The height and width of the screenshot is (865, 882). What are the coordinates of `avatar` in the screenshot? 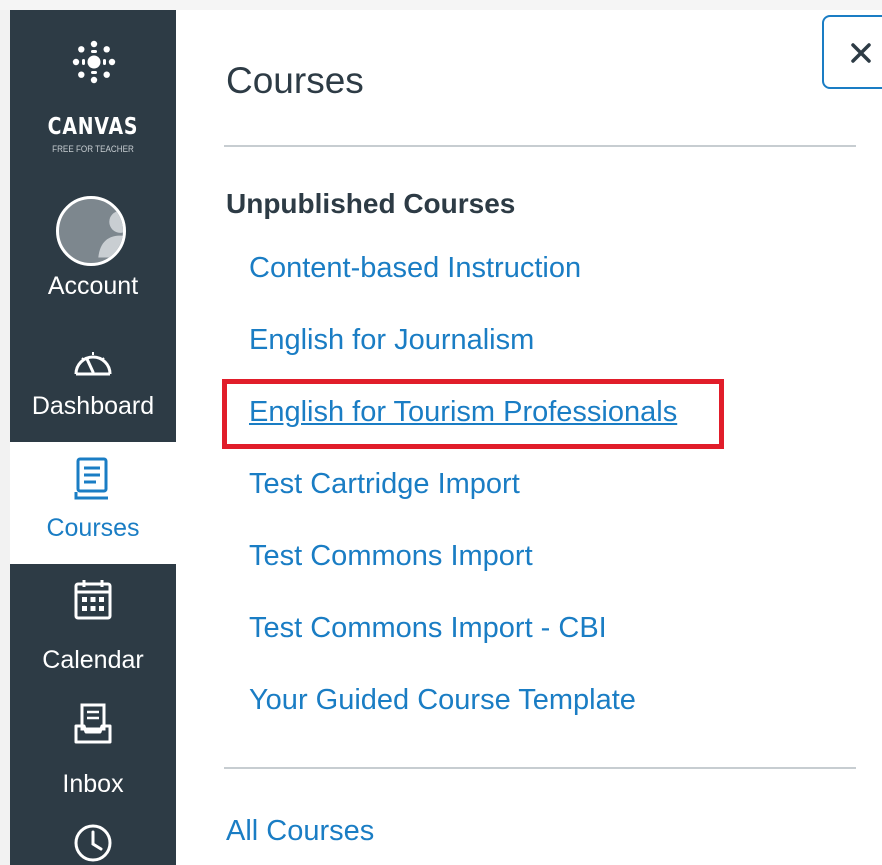 It's located at (91, 231).